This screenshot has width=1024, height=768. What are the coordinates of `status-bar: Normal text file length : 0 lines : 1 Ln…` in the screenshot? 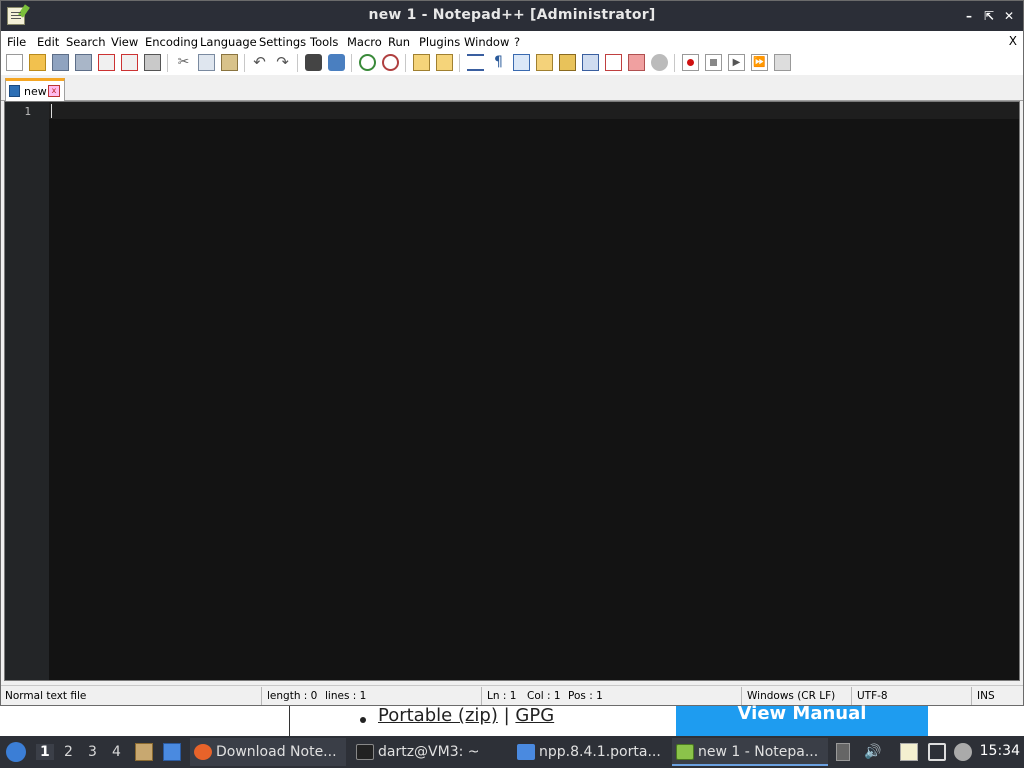 It's located at (512, 695).